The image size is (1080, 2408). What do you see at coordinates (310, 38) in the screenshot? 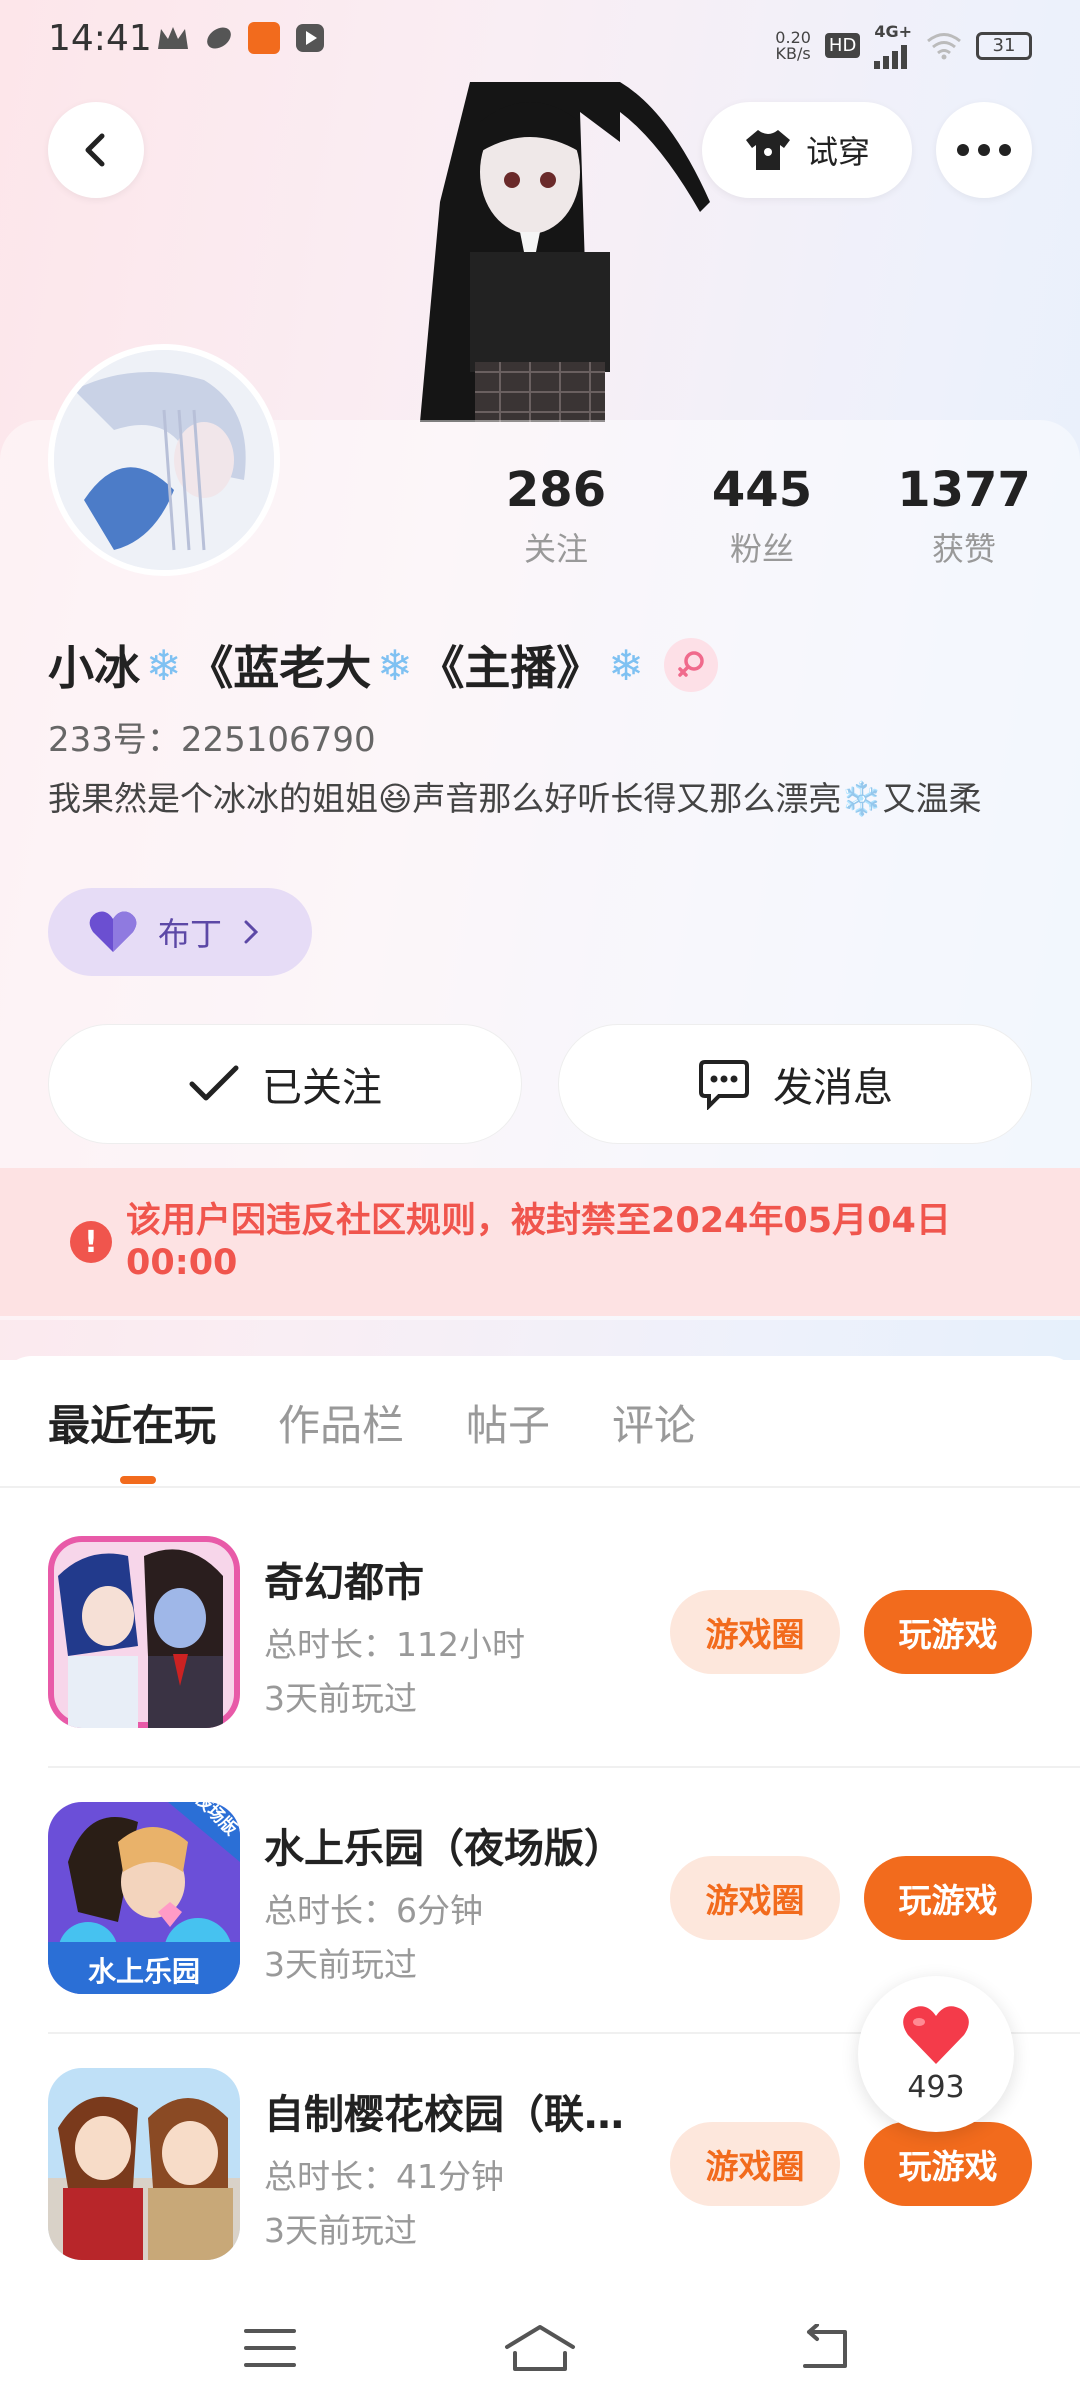
I see `video-app-icon` at bounding box center [310, 38].